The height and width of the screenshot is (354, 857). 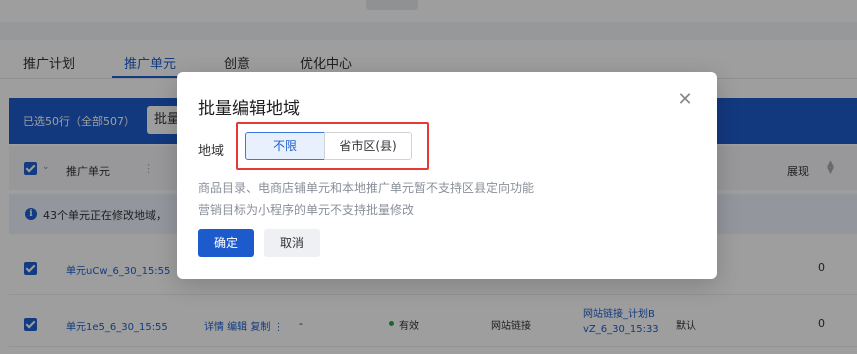 What do you see at coordinates (226, 243) in the screenshot?
I see `confirm-button: 确定` at bounding box center [226, 243].